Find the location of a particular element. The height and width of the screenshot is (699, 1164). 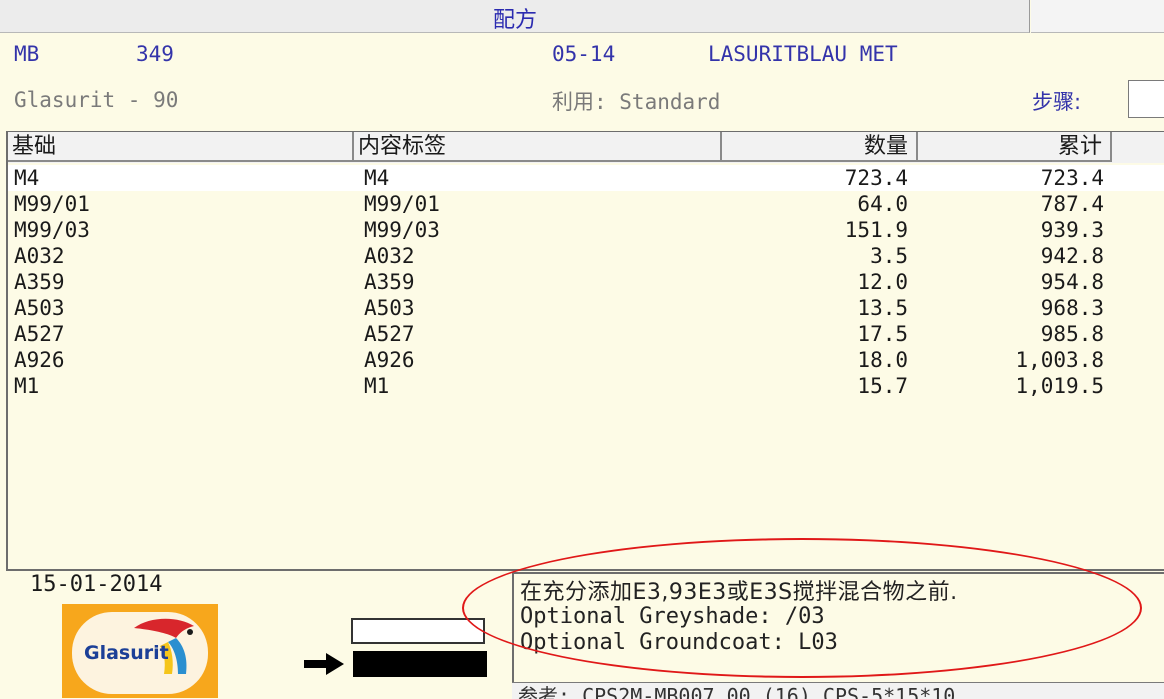

cell-label: A527 is located at coordinates (389, 334).